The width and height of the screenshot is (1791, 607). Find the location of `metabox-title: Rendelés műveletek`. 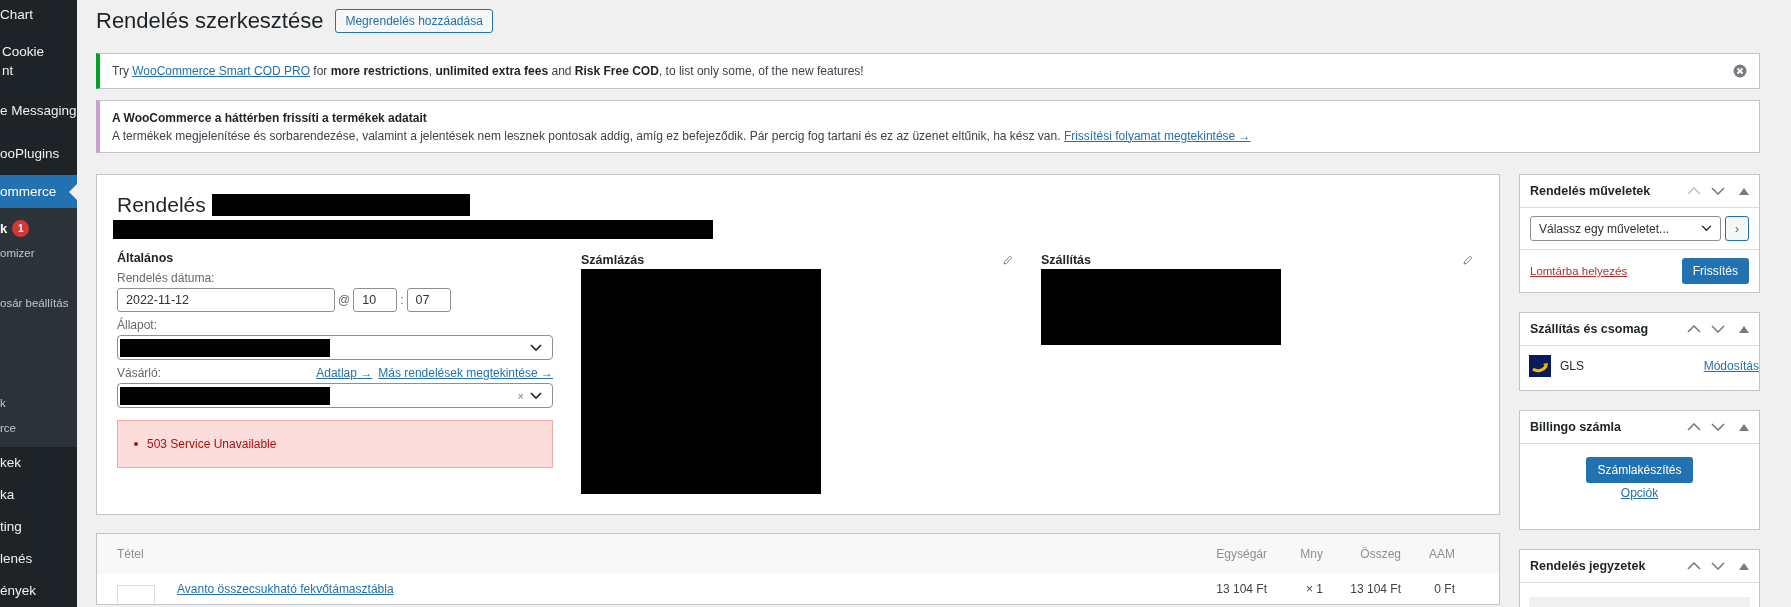

metabox-title: Rendelés műveletek is located at coordinates (1591, 191).